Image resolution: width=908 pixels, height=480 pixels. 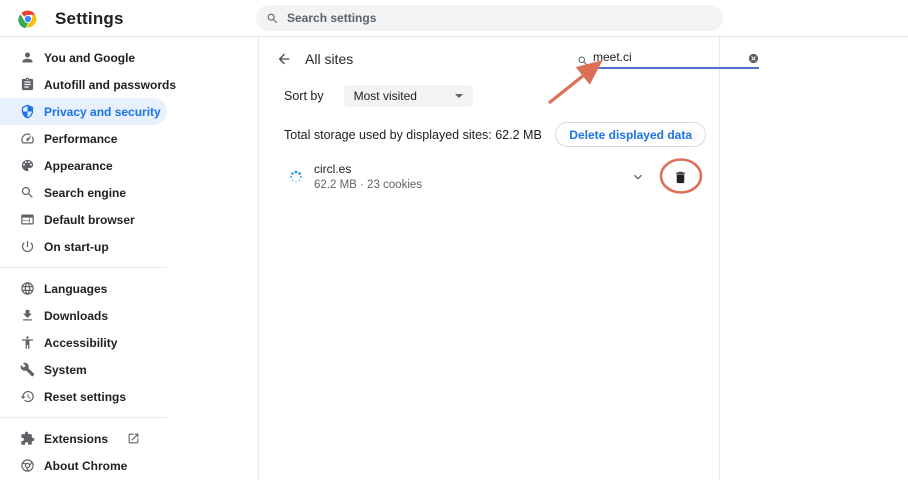 I want to click on sidebar-item-label: Search engine, so click(x=85, y=192).